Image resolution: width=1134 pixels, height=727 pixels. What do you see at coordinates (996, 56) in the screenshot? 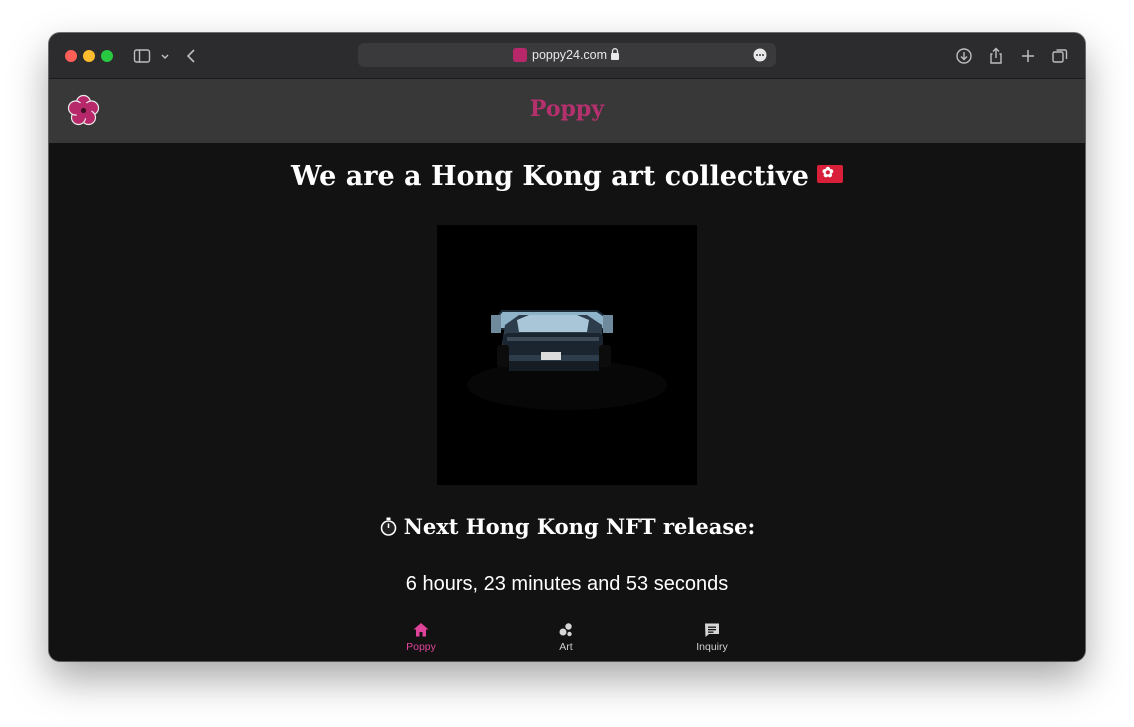
I see `share-icon` at bounding box center [996, 56].